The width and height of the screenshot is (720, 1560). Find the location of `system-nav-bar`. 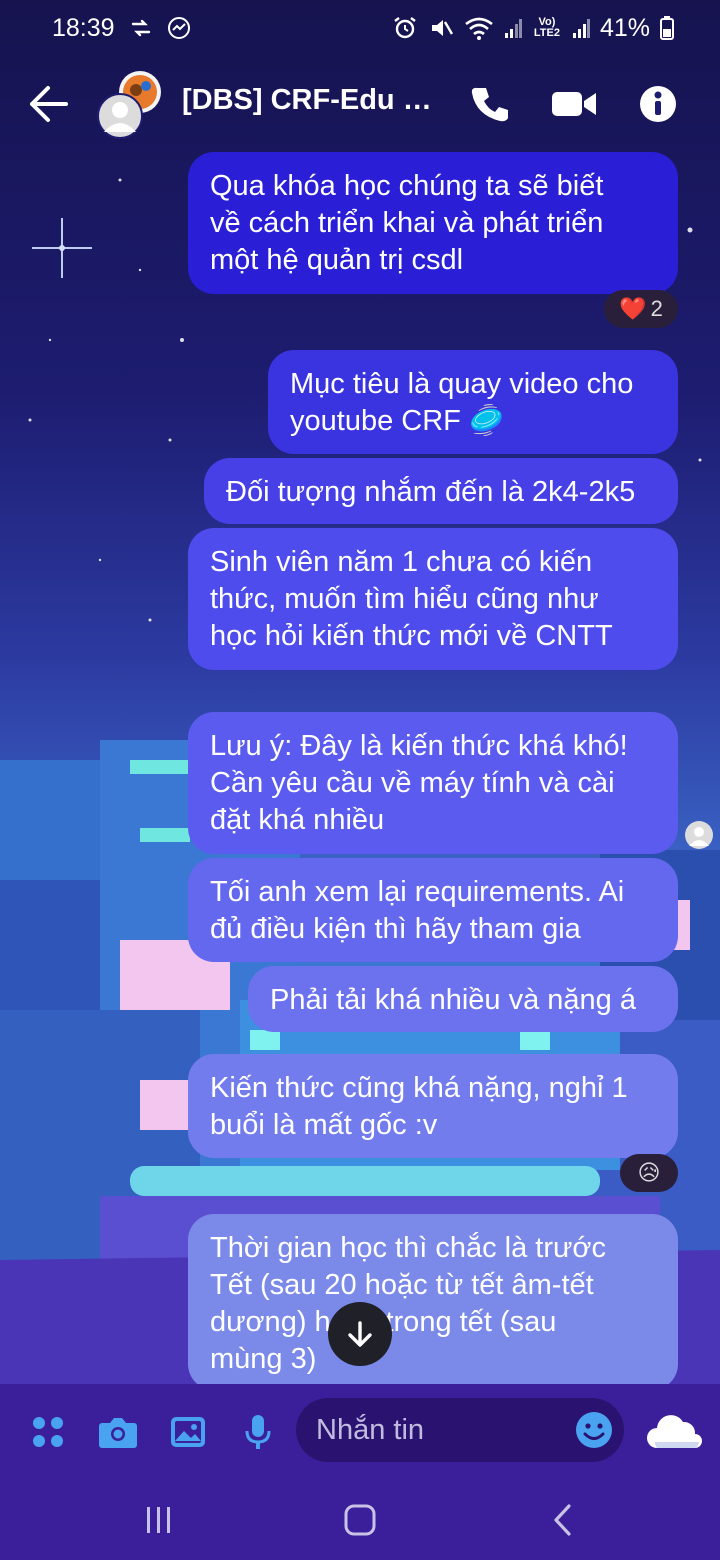

system-nav-bar is located at coordinates (360, 1520).